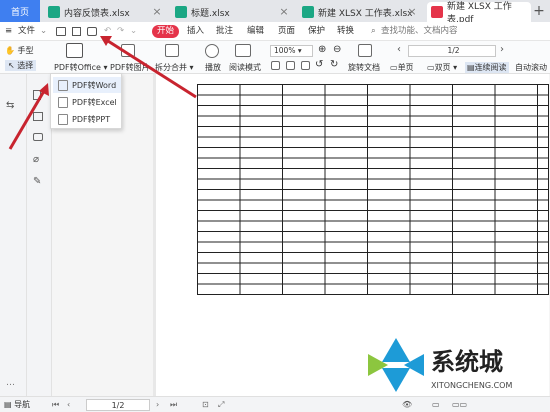 The width and height of the screenshot is (550, 412). Describe the element at coordinates (205, 405) in the screenshot. I see `fit-icon: ⊡` at that location.